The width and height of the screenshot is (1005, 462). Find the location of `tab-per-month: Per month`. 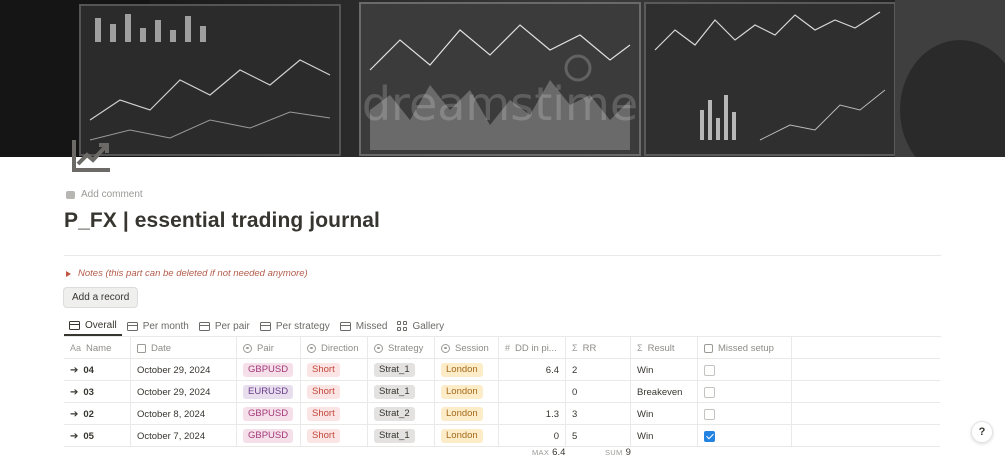

tab-per-month: Per month is located at coordinates (158, 326).